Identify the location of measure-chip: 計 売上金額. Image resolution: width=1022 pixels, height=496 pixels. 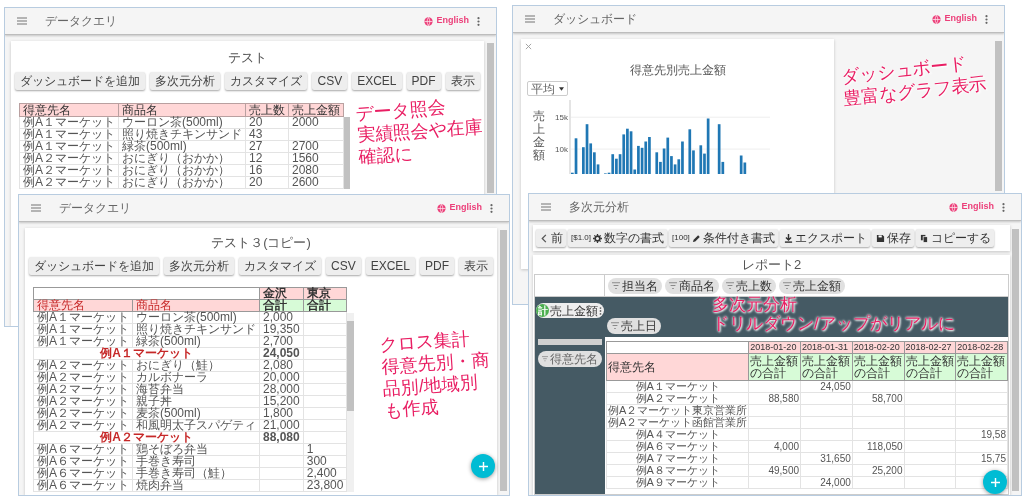
(570, 310).